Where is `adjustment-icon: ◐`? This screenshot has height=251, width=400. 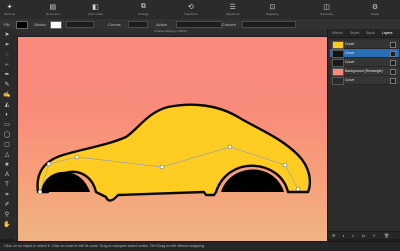 adjustment-icon: ◐ is located at coordinates (353, 235).